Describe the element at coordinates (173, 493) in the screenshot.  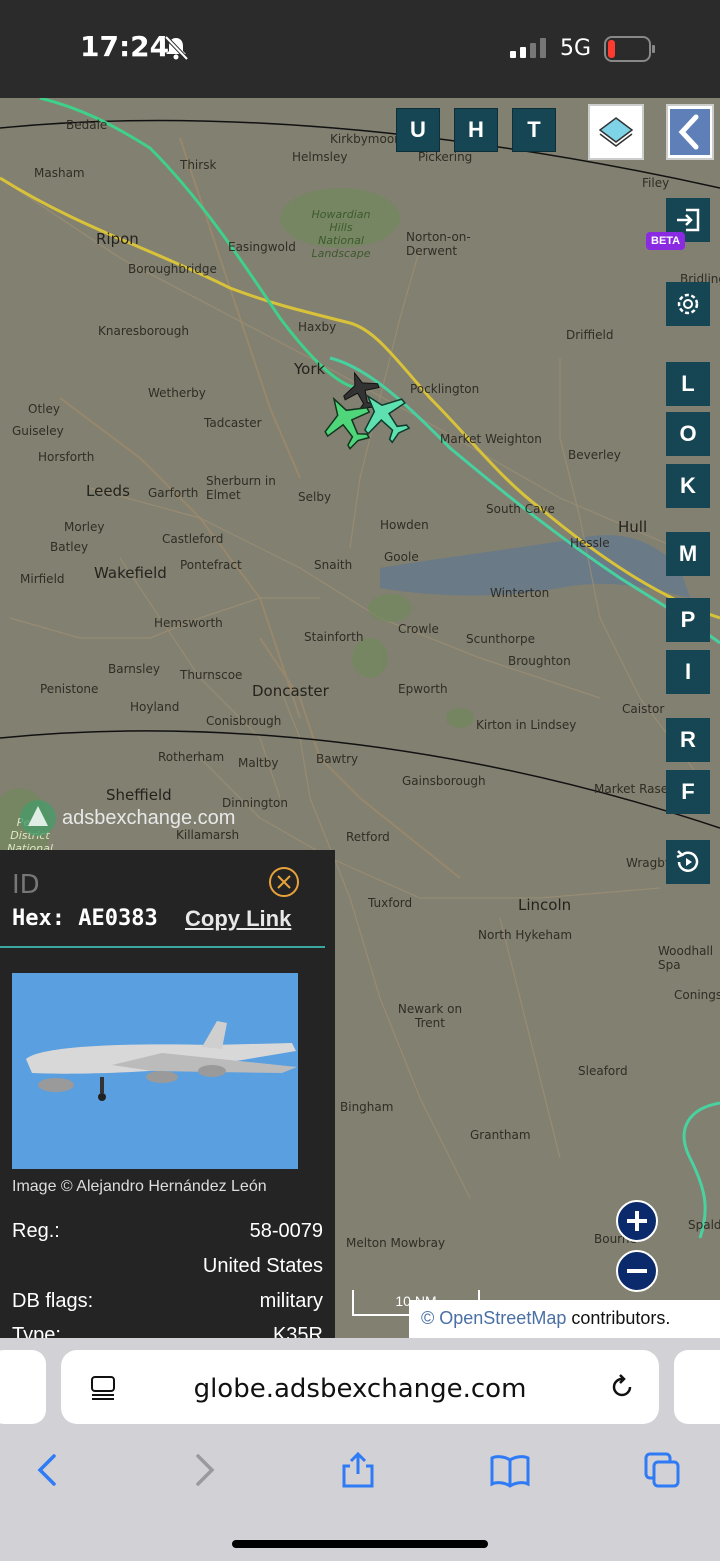
I see `town-label: Garforth` at that location.